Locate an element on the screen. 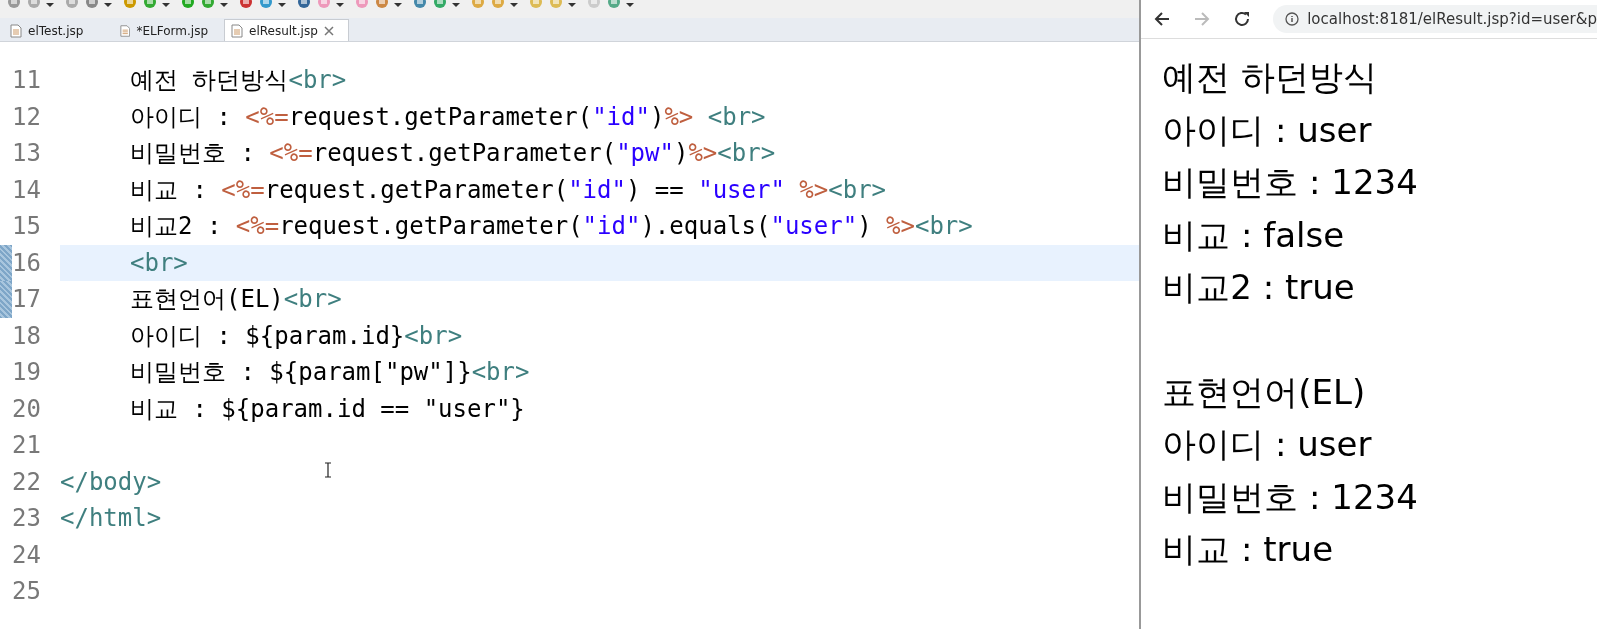  forward-icon is located at coordinates (1202, 19).